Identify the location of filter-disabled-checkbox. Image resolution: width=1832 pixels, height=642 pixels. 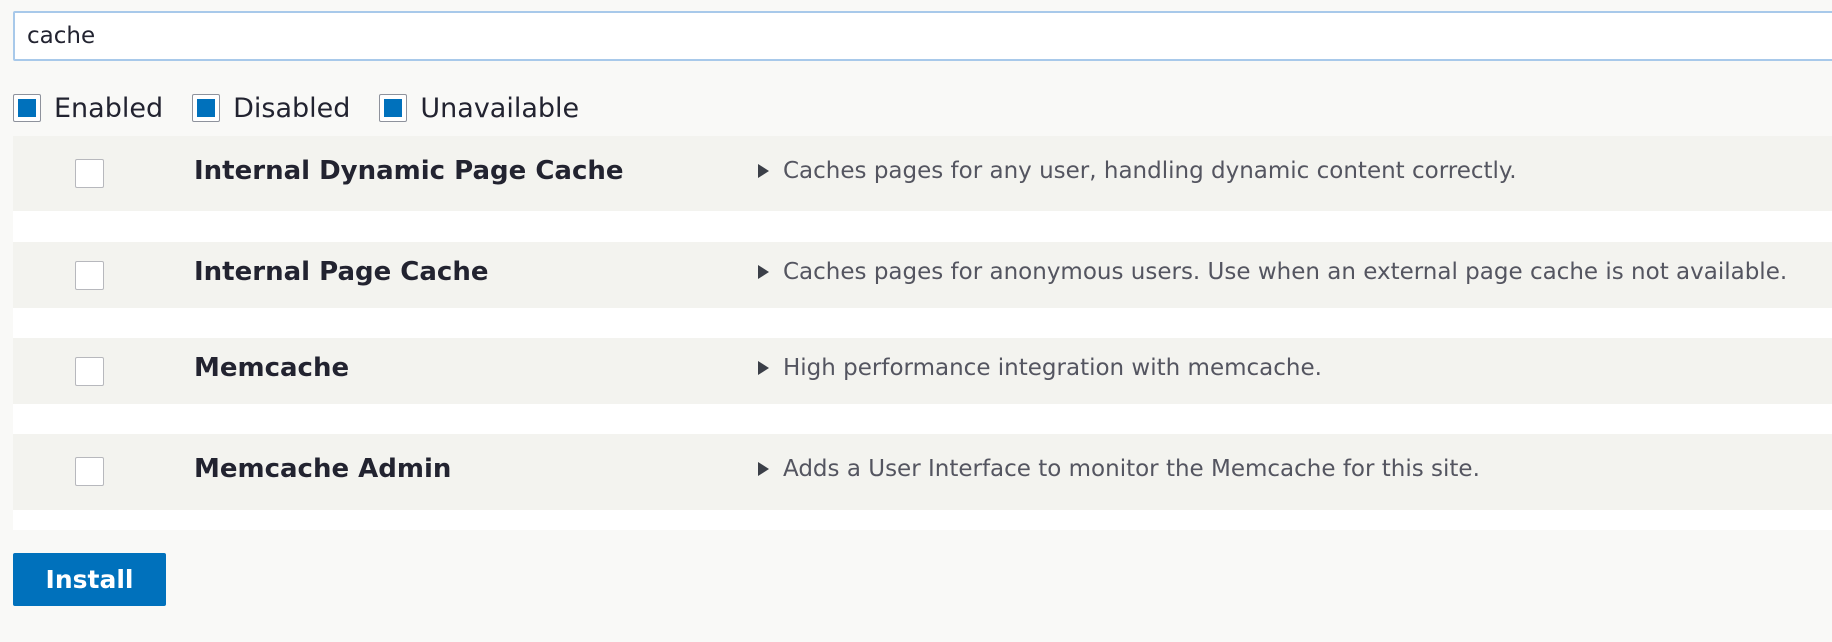
(206, 108).